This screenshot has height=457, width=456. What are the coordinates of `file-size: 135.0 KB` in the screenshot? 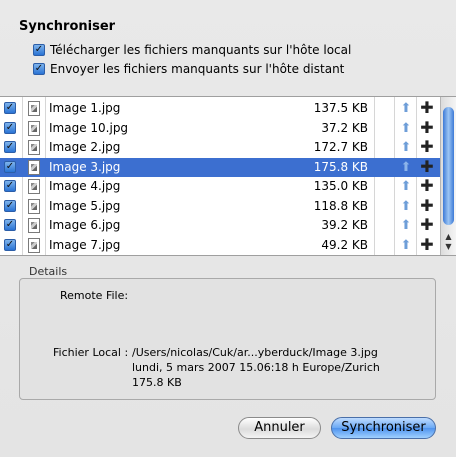 It's located at (340, 186).